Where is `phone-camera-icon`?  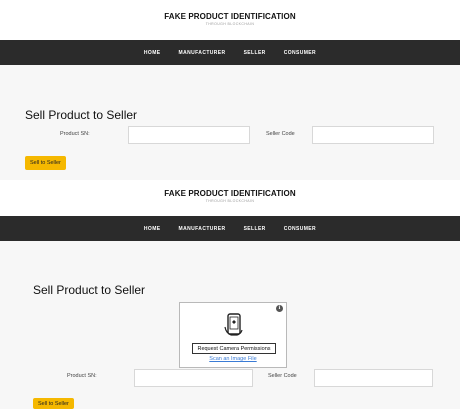 phone-camera-icon is located at coordinates (233, 324).